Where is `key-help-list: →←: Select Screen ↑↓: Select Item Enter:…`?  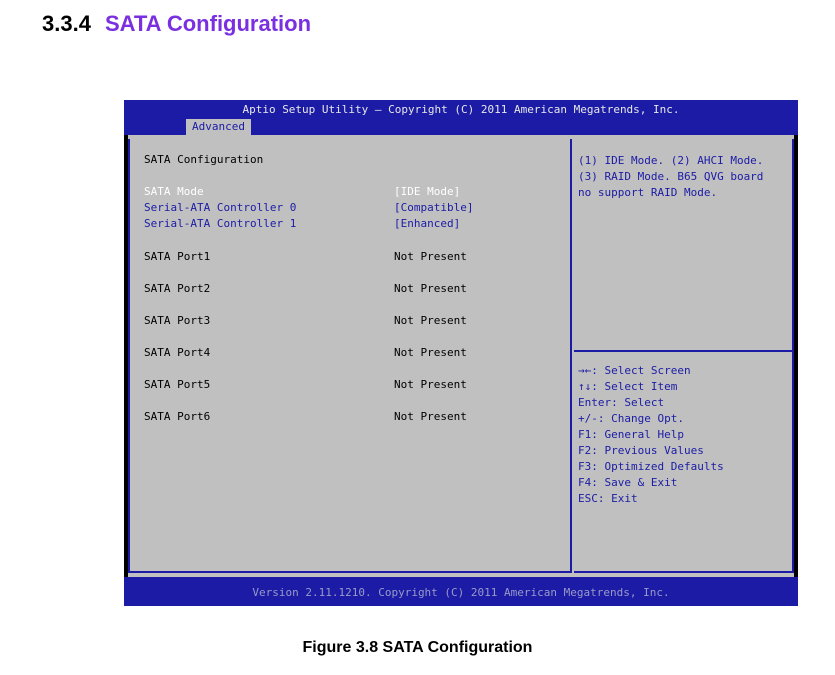 key-help-list: →←: Select Screen ↑↓: Select Item Enter:… is located at coordinates (651, 435).